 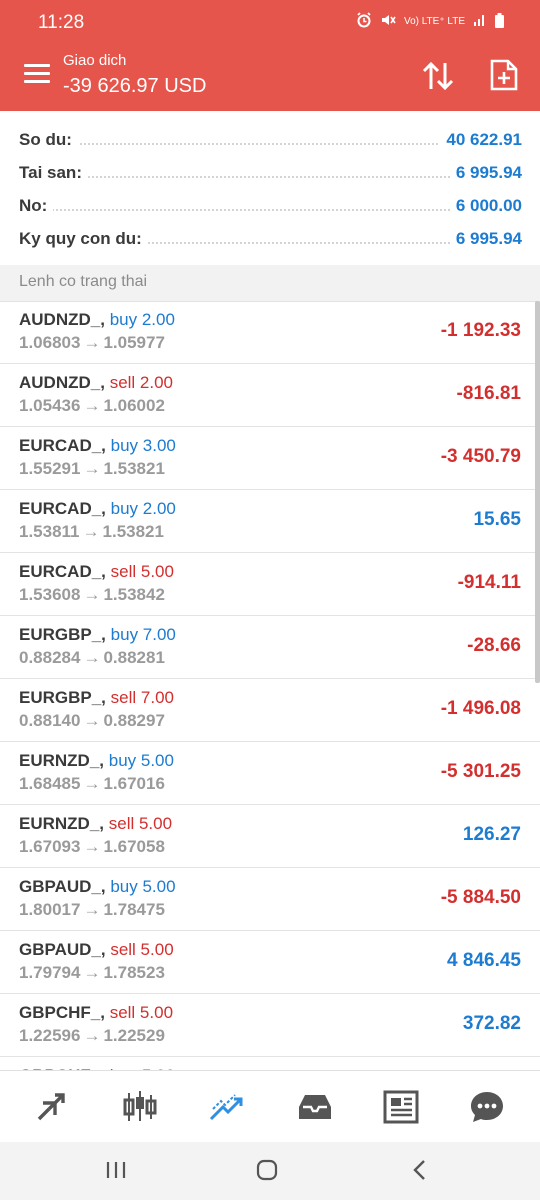 I want to click on position-title: EURGBP_, sell 7.00, so click(x=96, y=698).